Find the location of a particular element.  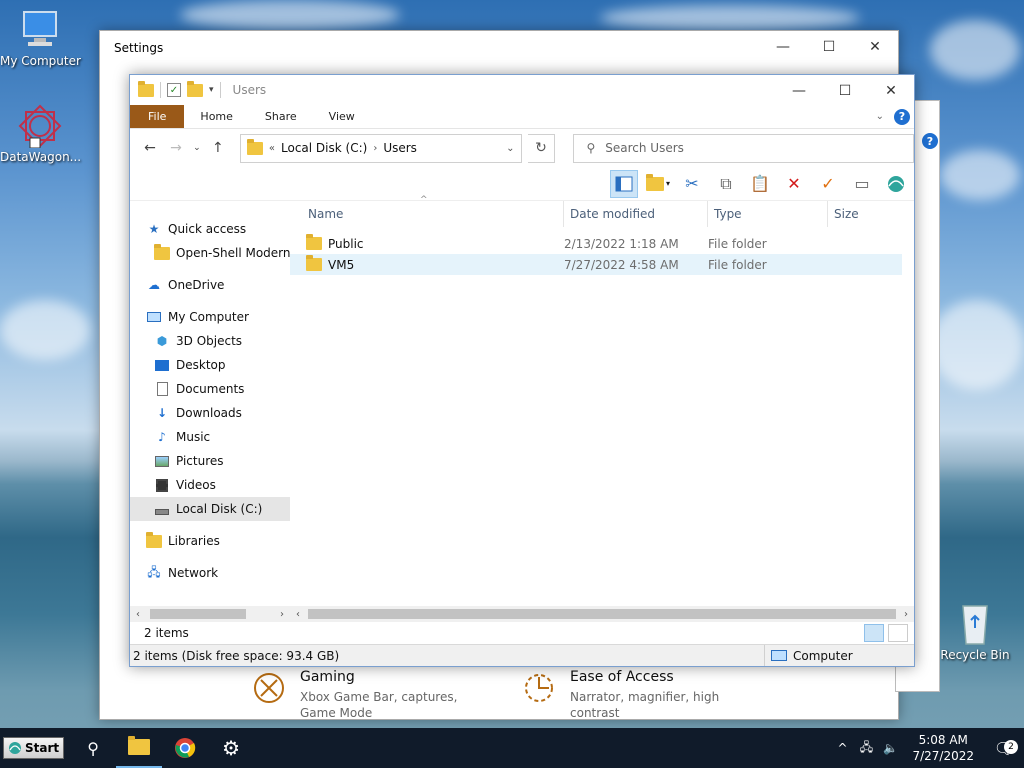

breadcrumb-overflow: « is located at coordinates (272, 148).